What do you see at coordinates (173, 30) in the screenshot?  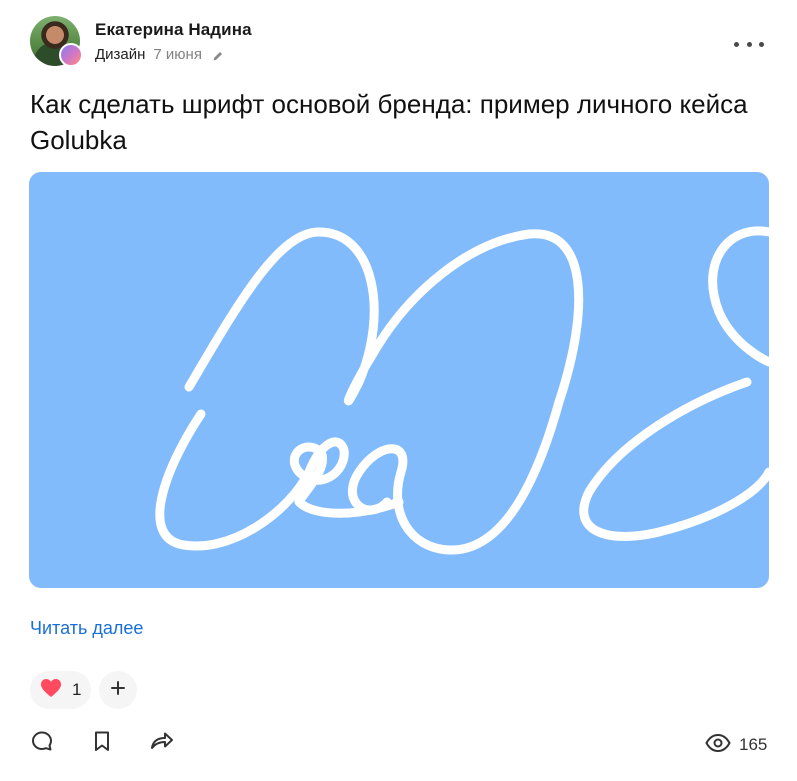 I see `author-name: Екатерина Надина` at bounding box center [173, 30].